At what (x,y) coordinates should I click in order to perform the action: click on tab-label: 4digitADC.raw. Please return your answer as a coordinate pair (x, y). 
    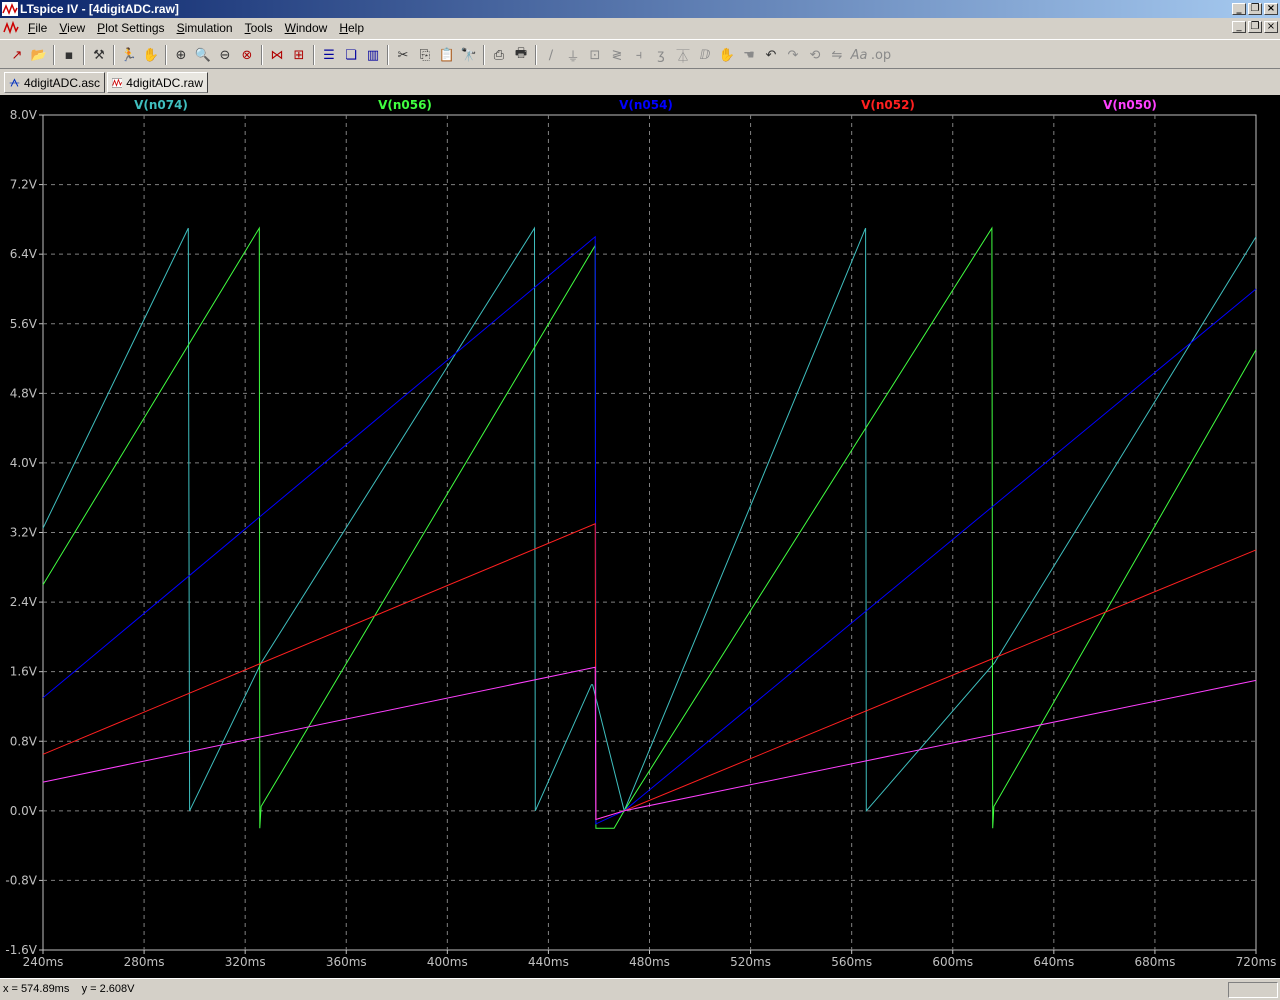
    Looking at the image, I should click on (164, 82).